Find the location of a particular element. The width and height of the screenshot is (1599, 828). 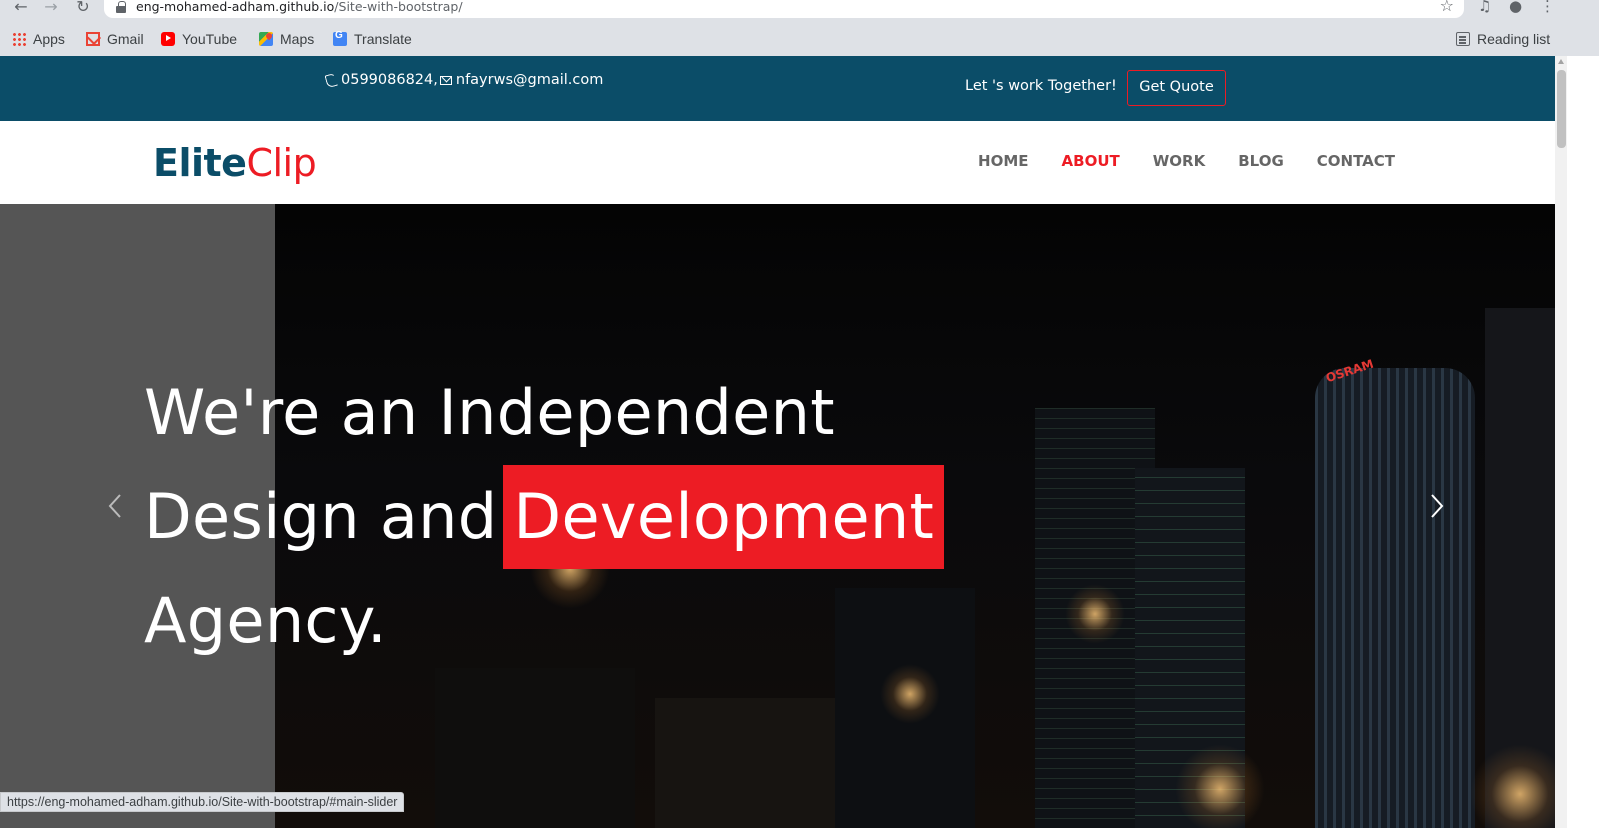

headline-line-2-prefix: Design and is located at coordinates (321, 516).